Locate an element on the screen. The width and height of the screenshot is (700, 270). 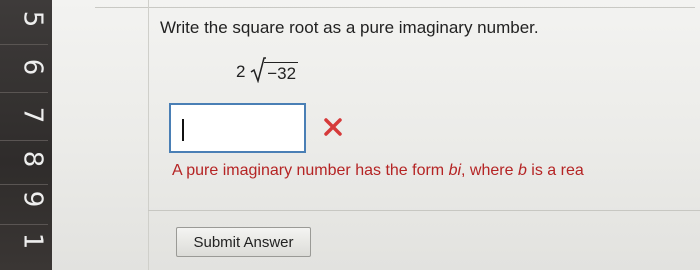
question-number-strip: 5 6 7 8 9 1 is located at coordinates (26, 135).